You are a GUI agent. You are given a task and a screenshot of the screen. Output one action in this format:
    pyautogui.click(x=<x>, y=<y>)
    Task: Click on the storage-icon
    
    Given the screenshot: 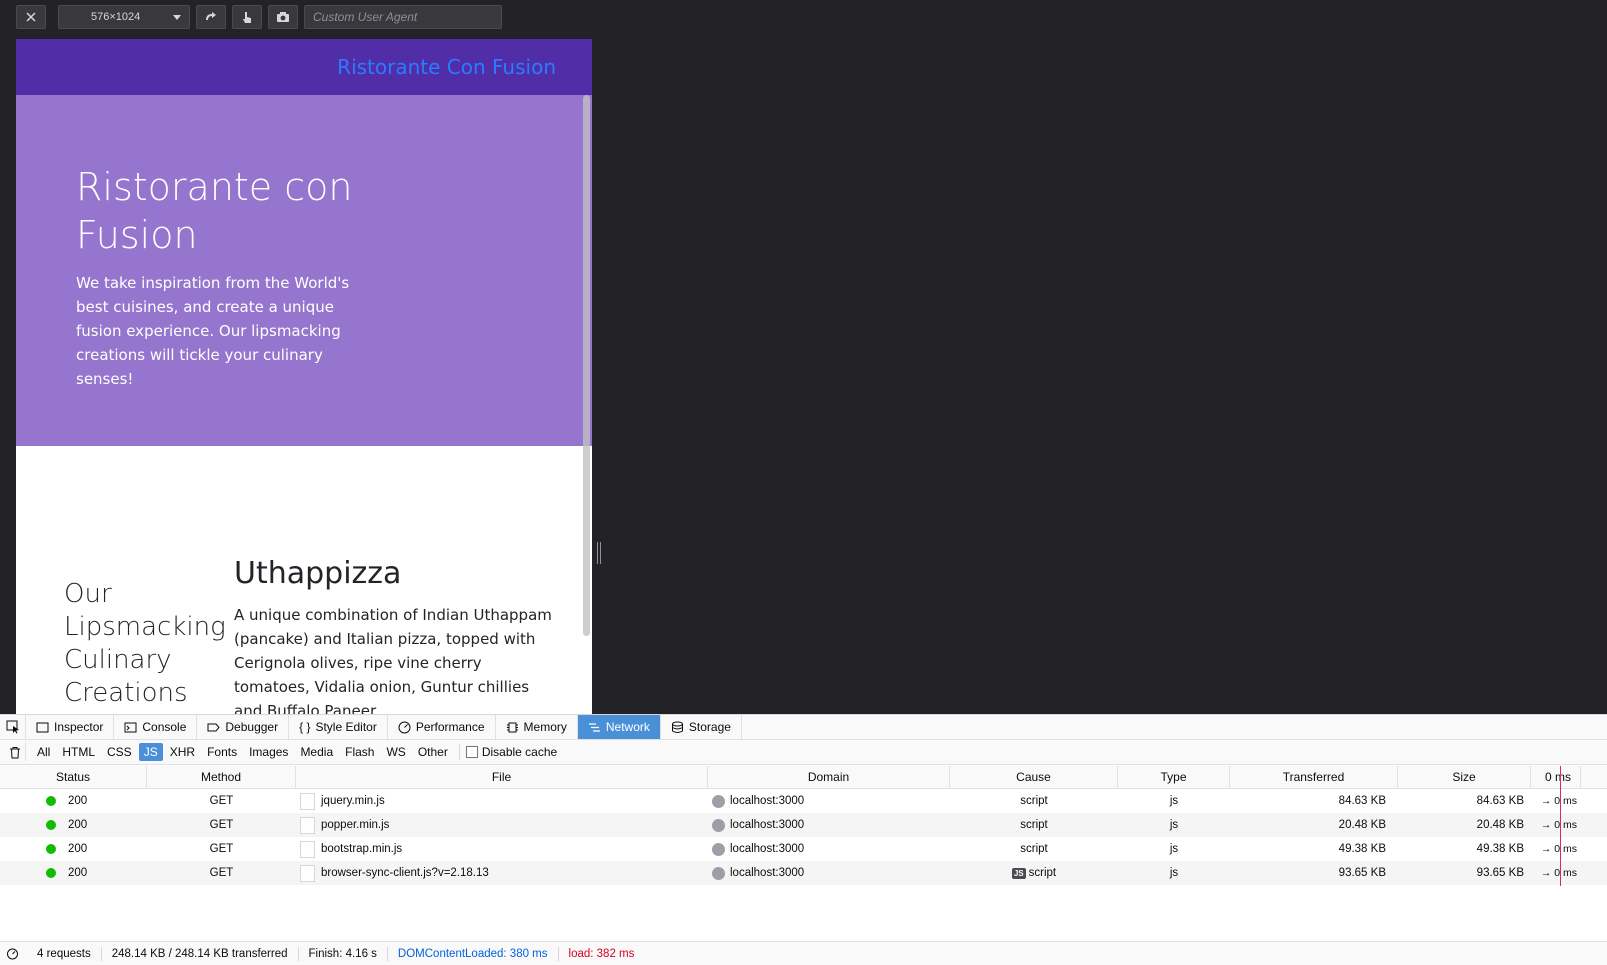 What is the action you would take?
    pyautogui.click(x=677, y=727)
    